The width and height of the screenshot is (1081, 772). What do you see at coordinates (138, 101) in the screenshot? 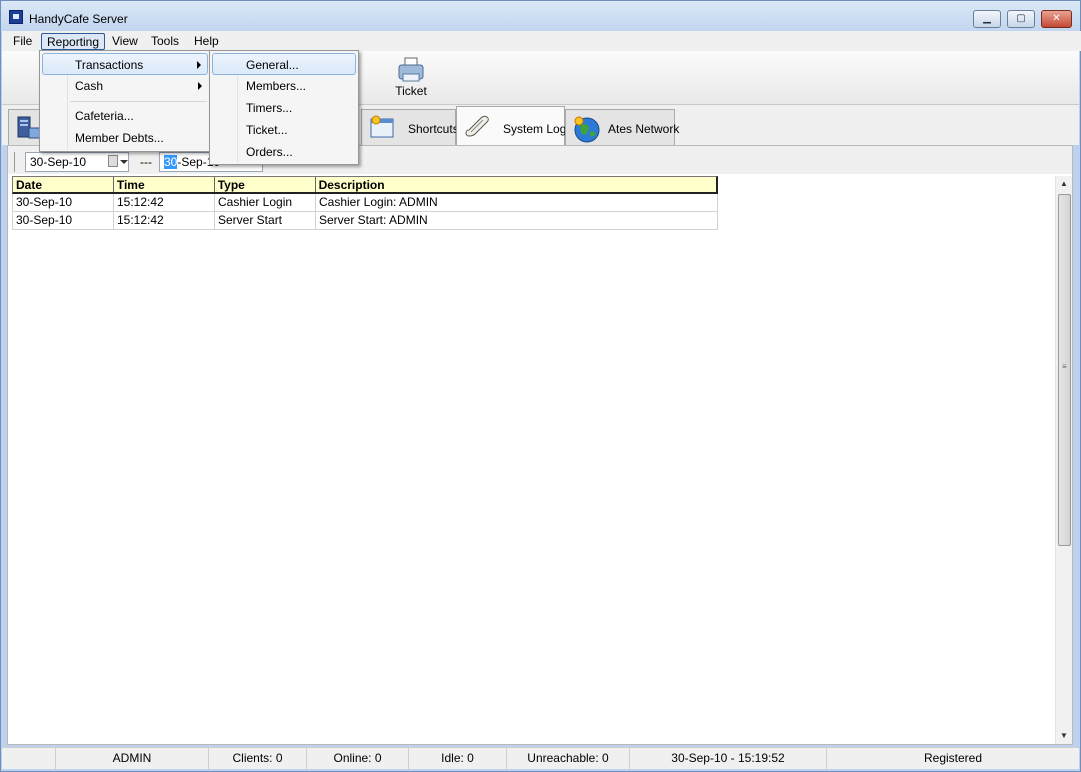
I see `menu-separator` at bounding box center [138, 101].